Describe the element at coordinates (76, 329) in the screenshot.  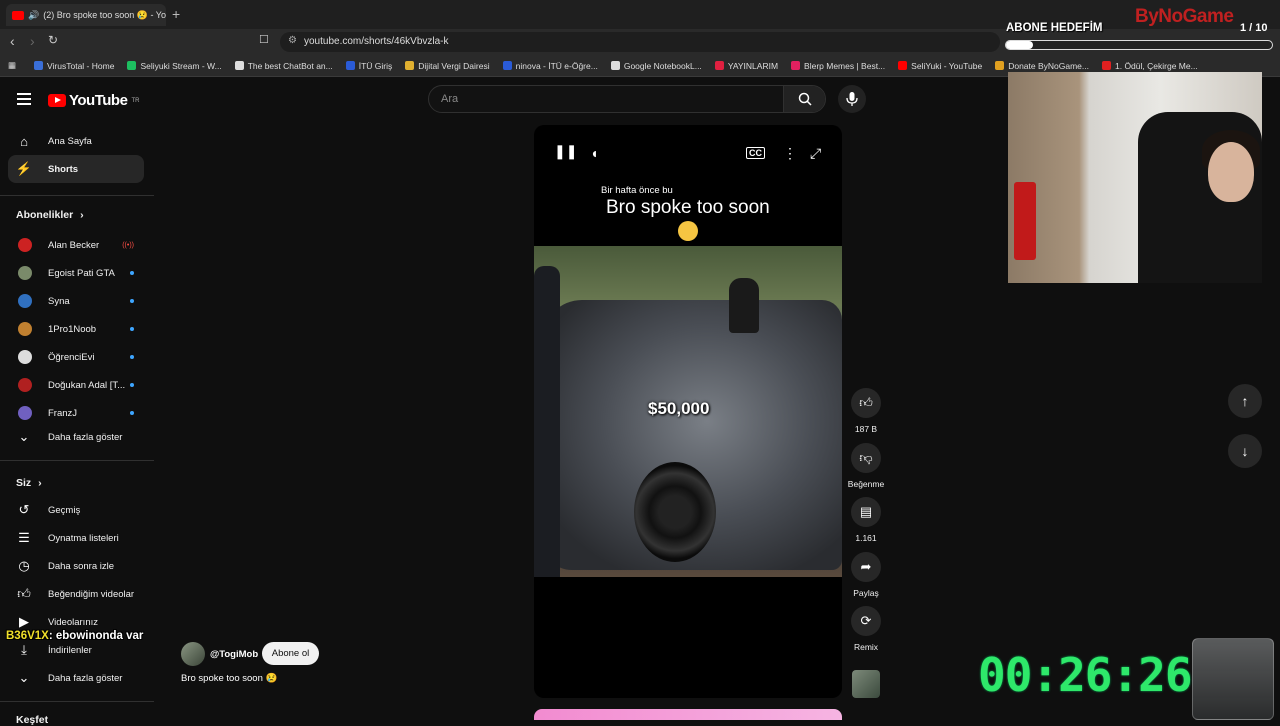
I see `sidebar-item-subscription: 1Pro1Noob` at that location.